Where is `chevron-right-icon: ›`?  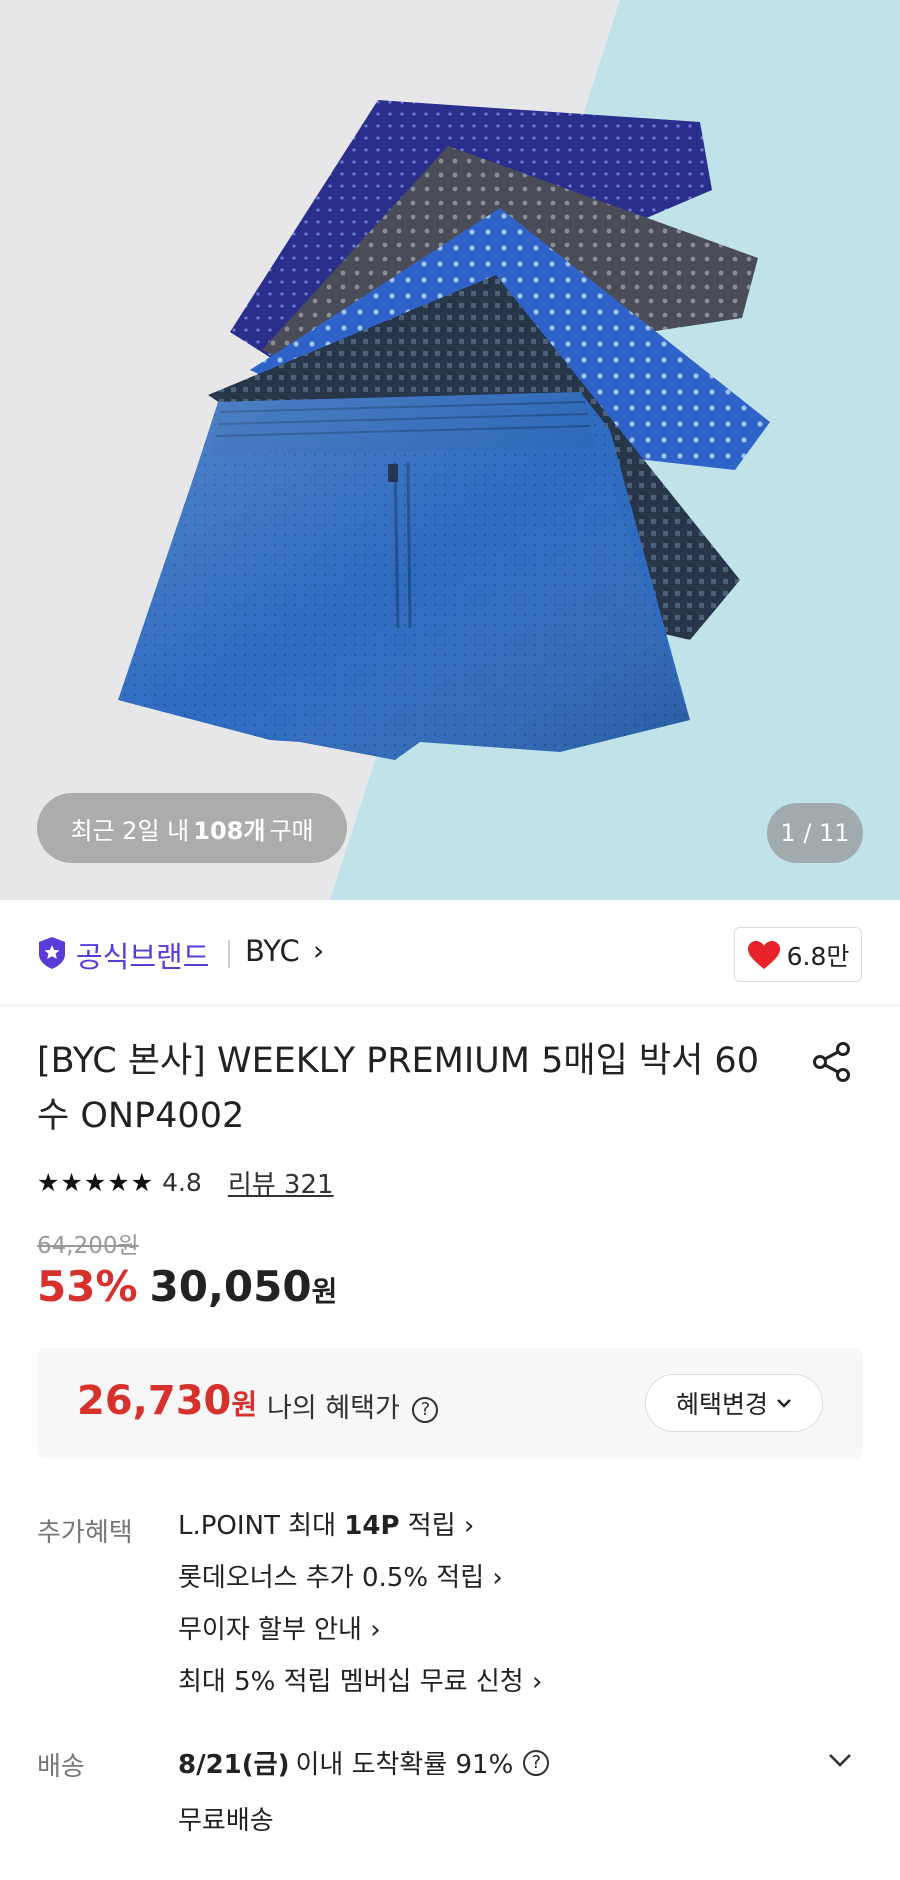
chevron-right-icon: › is located at coordinates (319, 950).